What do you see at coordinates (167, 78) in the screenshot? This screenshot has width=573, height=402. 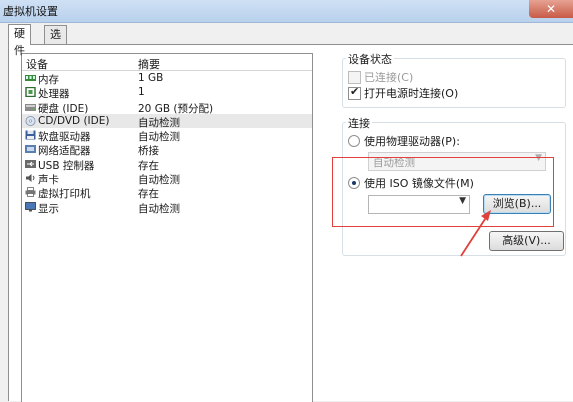 I see `device-row-memory: 内存 1 GB` at bounding box center [167, 78].